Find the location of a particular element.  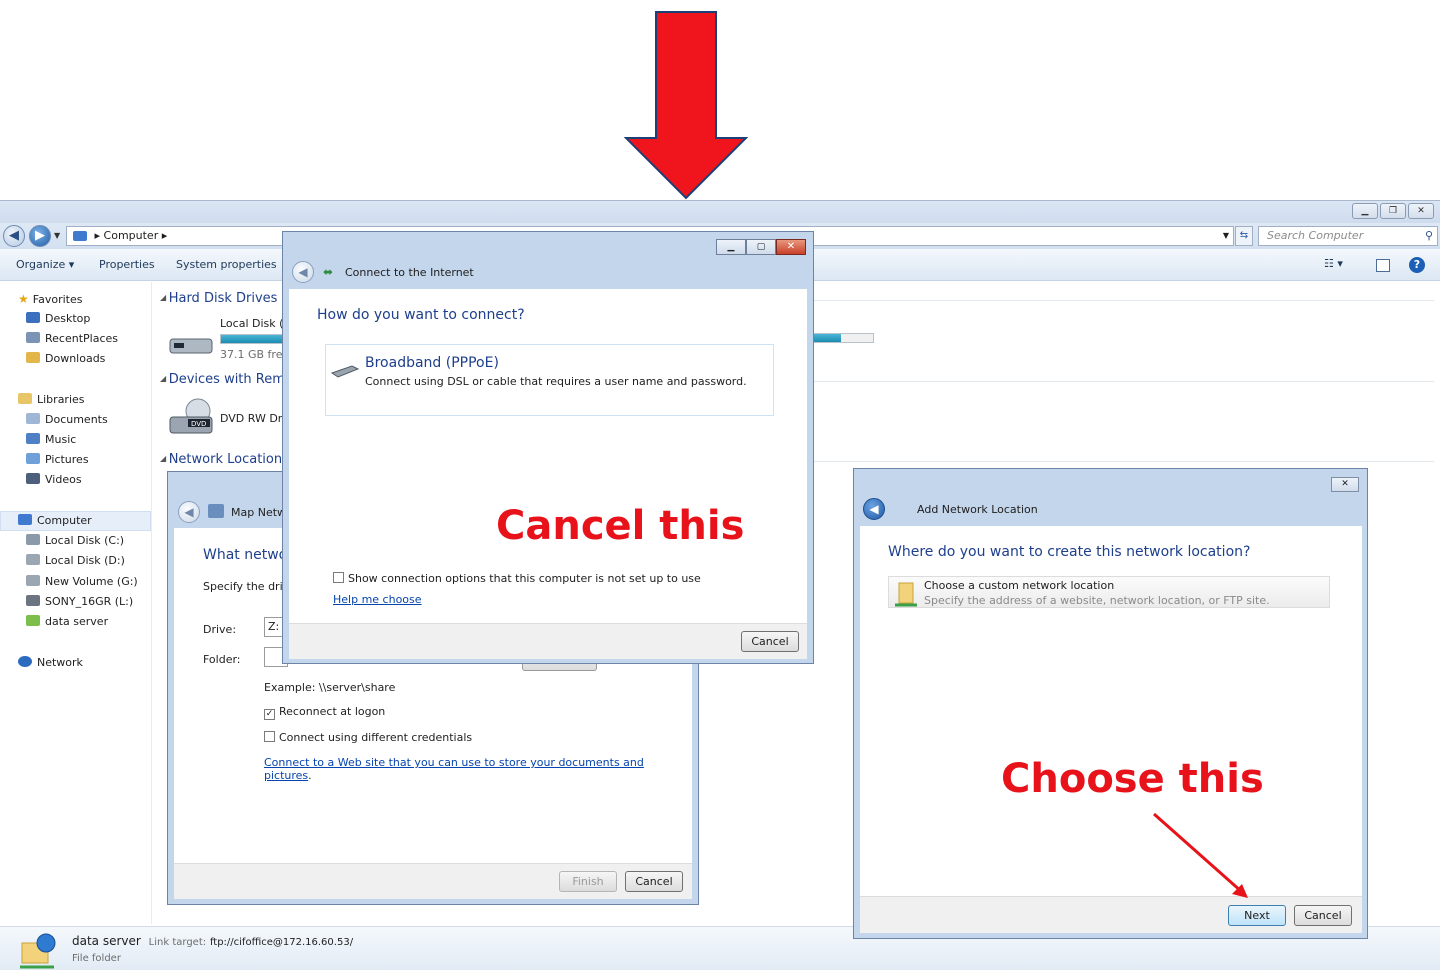

network-folder-icon is located at coordinates (906, 594).